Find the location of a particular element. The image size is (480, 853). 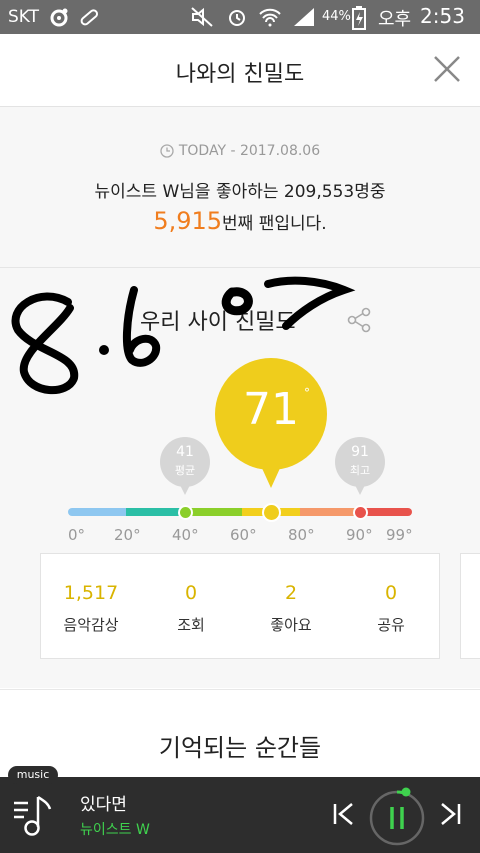

next-card-peek is located at coordinates (470, 606).